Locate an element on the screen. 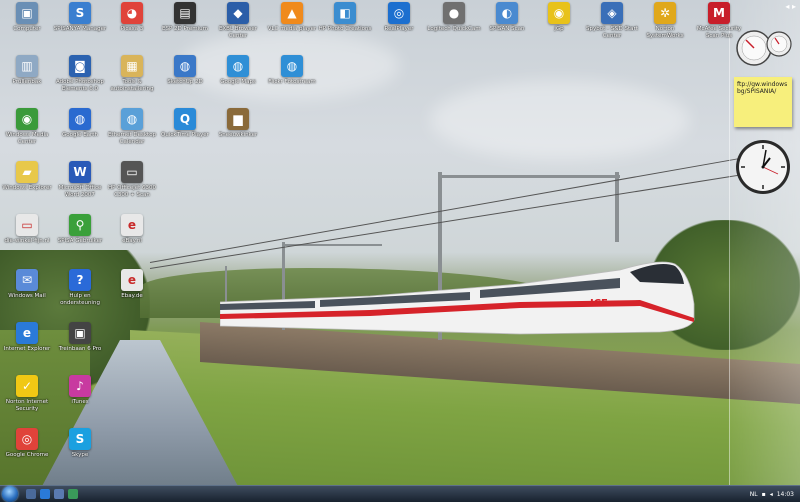 This screenshot has width=800, height=502. desktop-icon: ◉ Windows Media Center is located at coordinates (27, 126).